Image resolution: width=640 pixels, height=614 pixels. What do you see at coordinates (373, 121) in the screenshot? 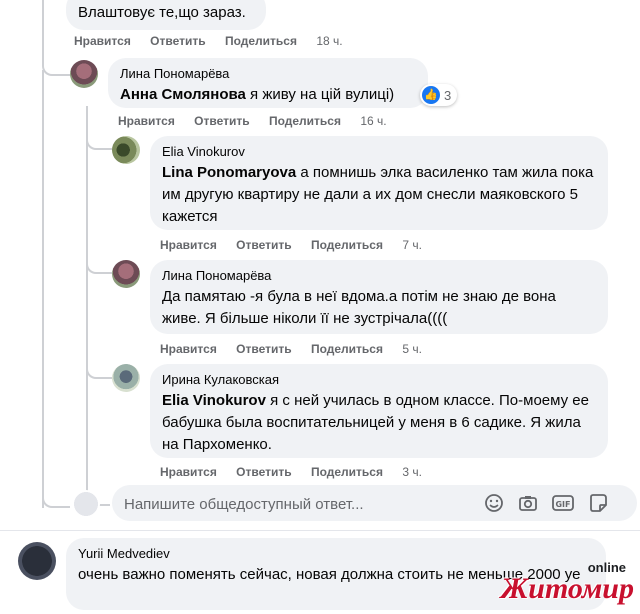
I see `timestamp: 16 ч.` at bounding box center [373, 121].